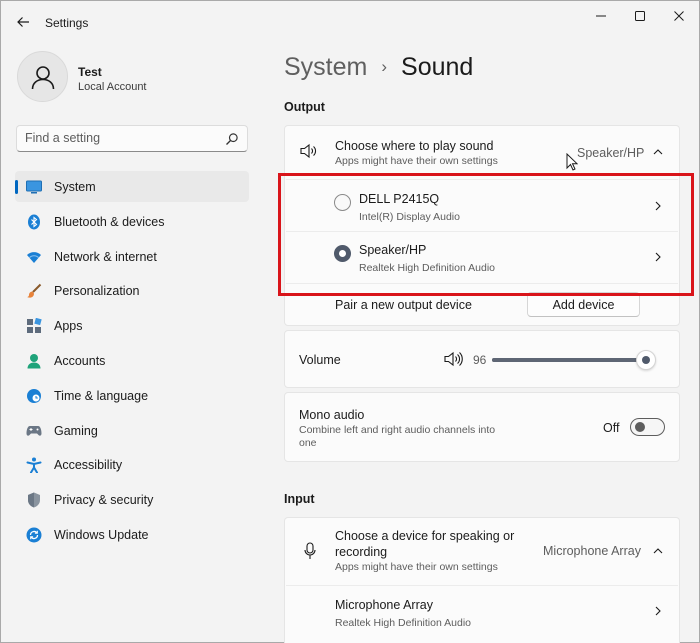 The image size is (700, 643). Describe the element at coordinates (416, 161) in the screenshot. I see `choose-output-subtitle: Apps might have their own settings` at that location.